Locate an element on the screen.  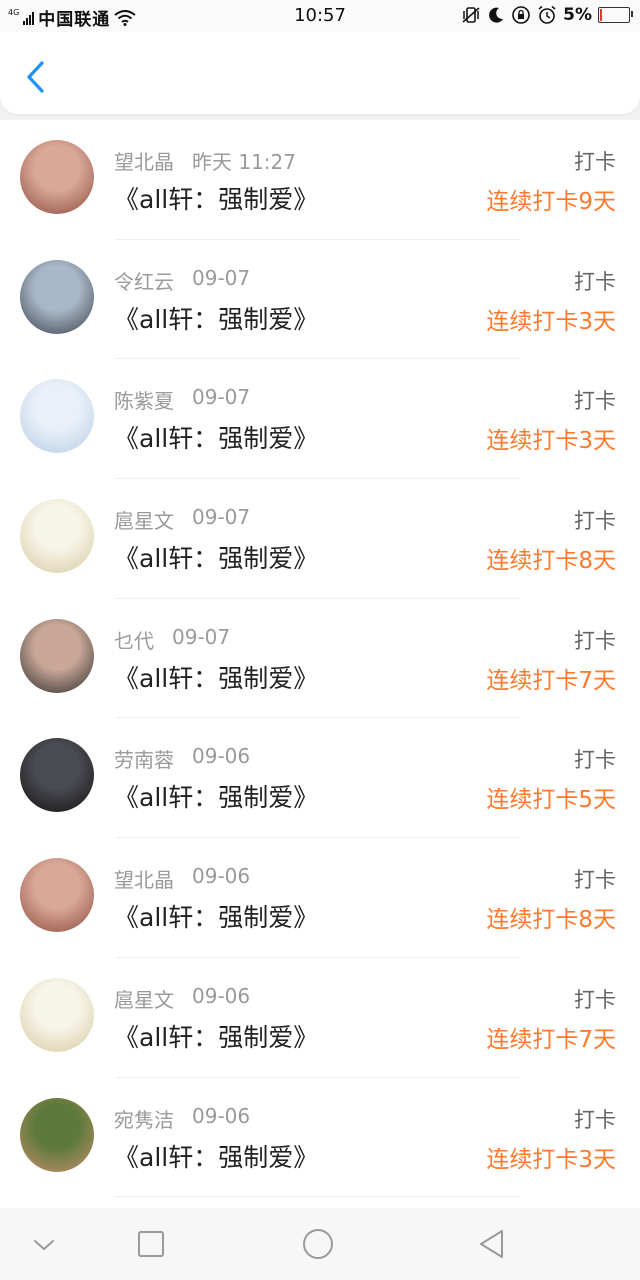
nav-down-icon is located at coordinates (44, 1244).